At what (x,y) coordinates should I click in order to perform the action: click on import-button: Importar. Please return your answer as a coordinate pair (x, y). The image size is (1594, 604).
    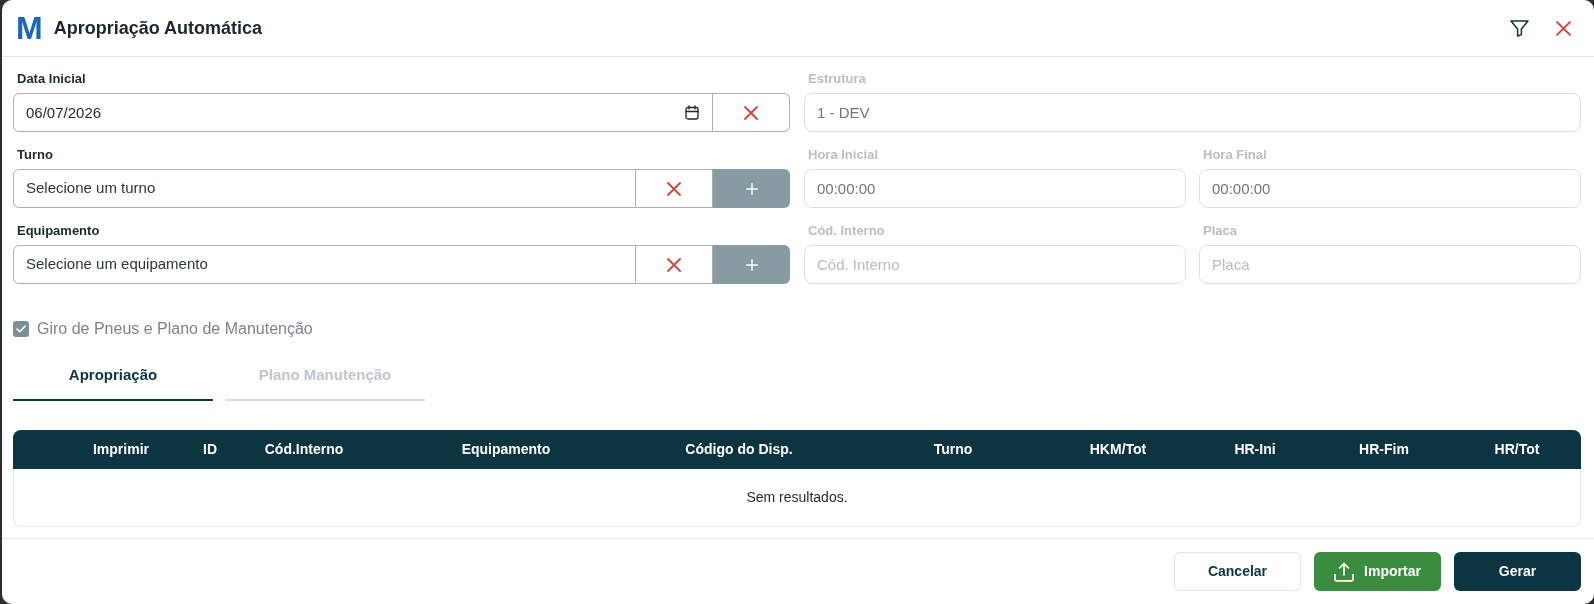
    Looking at the image, I should click on (1377, 571).